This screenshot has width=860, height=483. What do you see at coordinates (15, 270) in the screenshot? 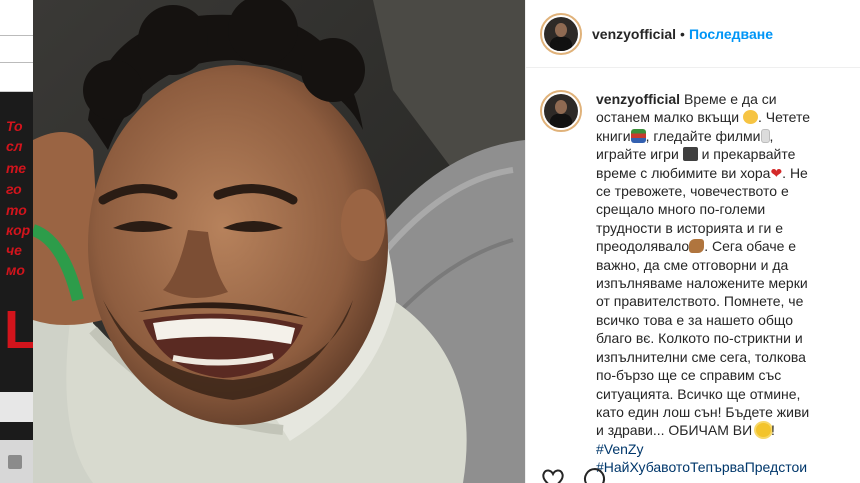
I see `background-red-text: мо` at bounding box center [15, 270].